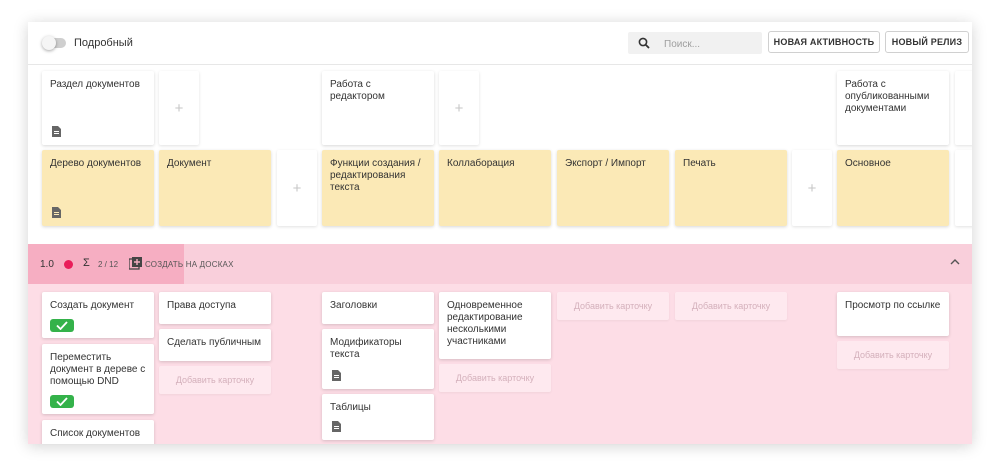  I want to click on search-icon, so click(644, 43).